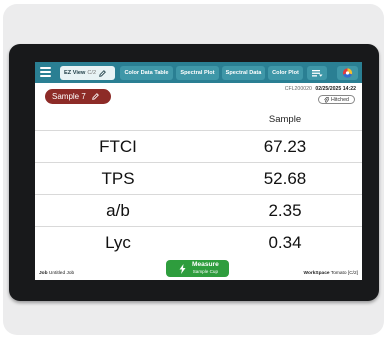 The image size is (387, 339). What do you see at coordinates (182, 268) in the screenshot?
I see `lightning-icon` at bounding box center [182, 268].